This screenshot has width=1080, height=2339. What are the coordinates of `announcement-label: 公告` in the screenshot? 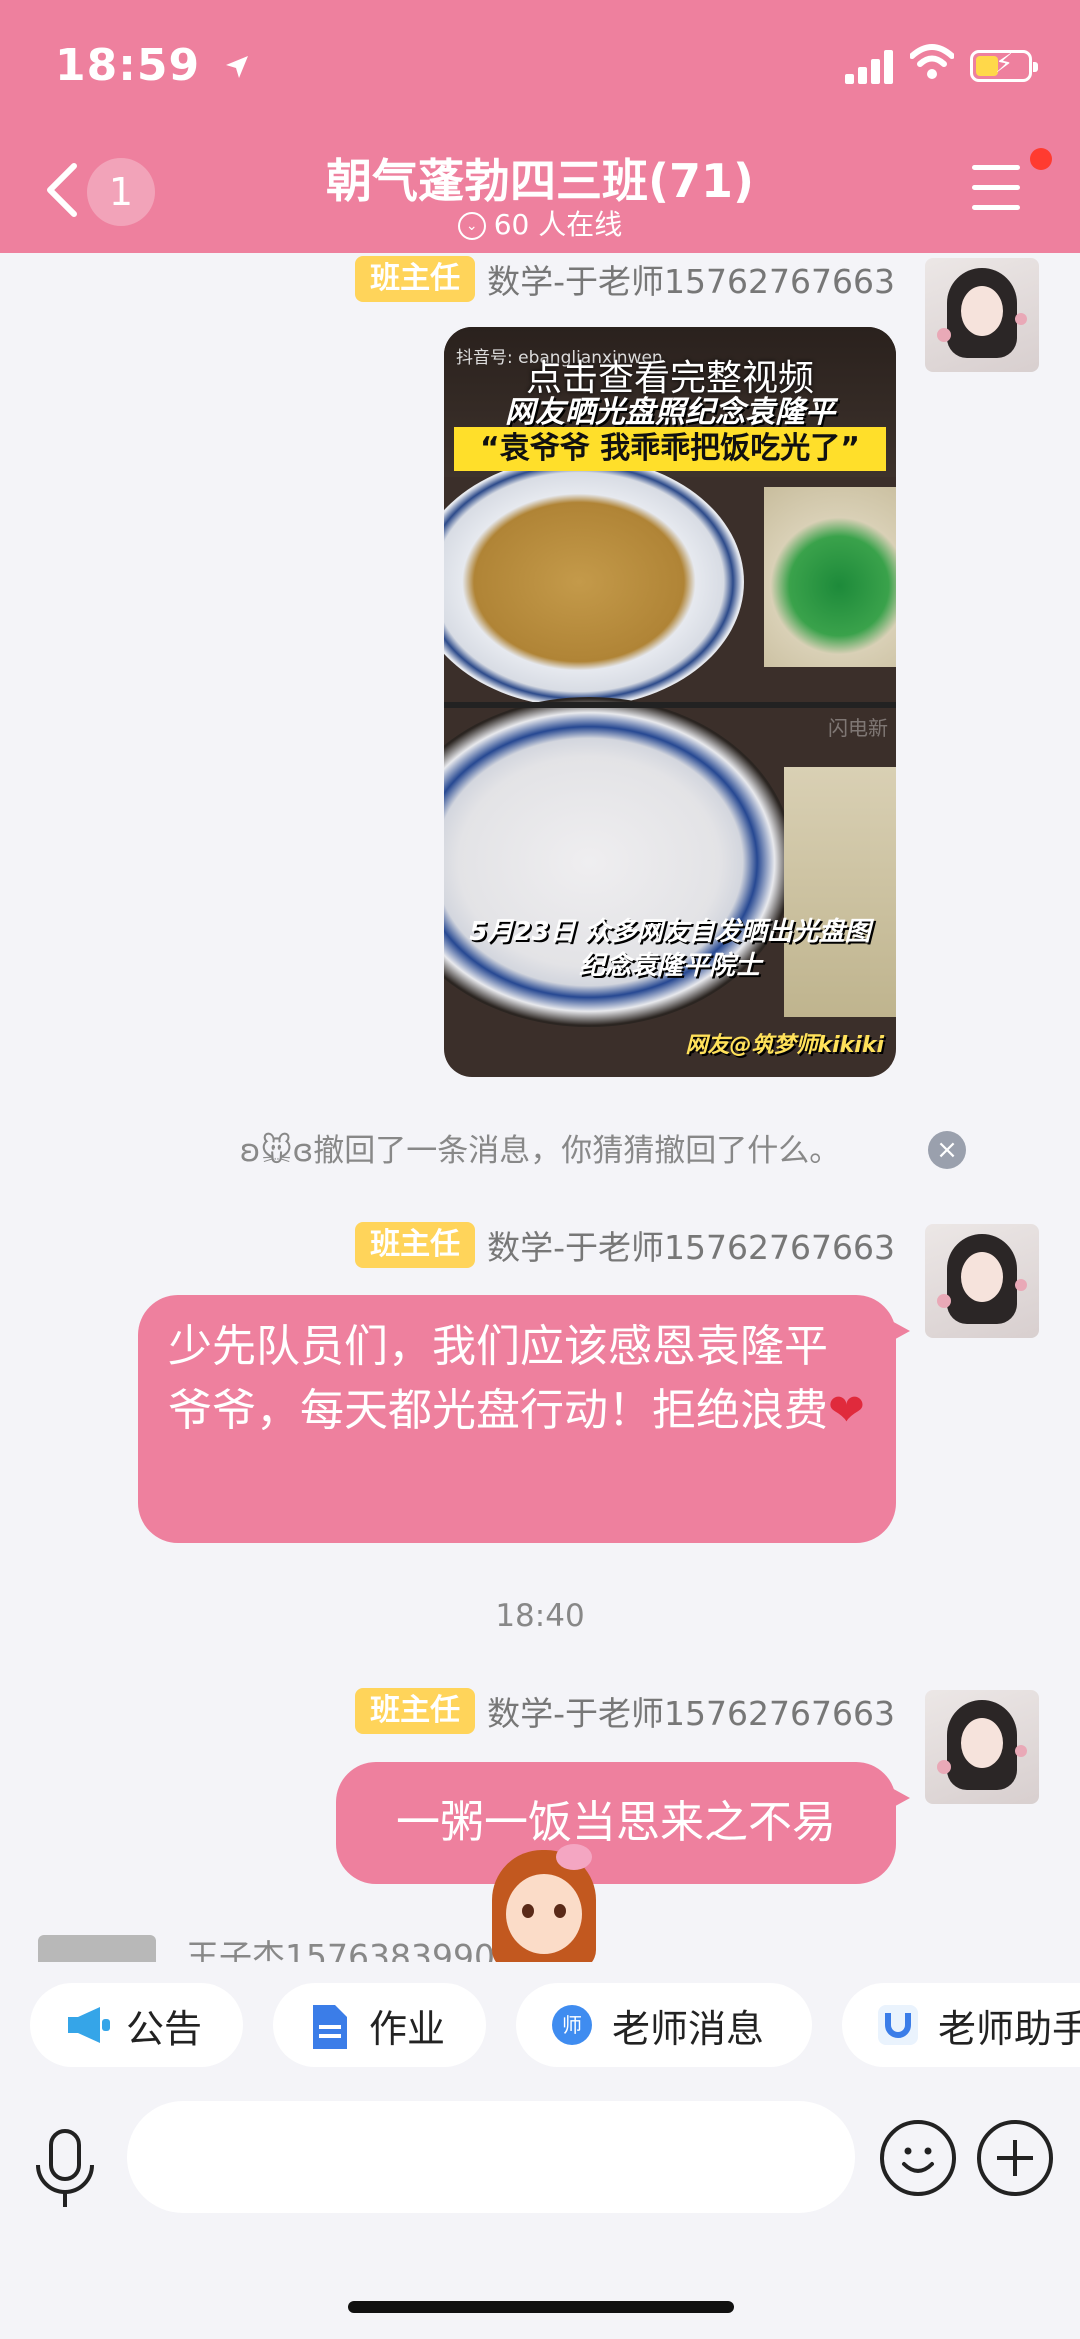 It's located at (164, 2028).